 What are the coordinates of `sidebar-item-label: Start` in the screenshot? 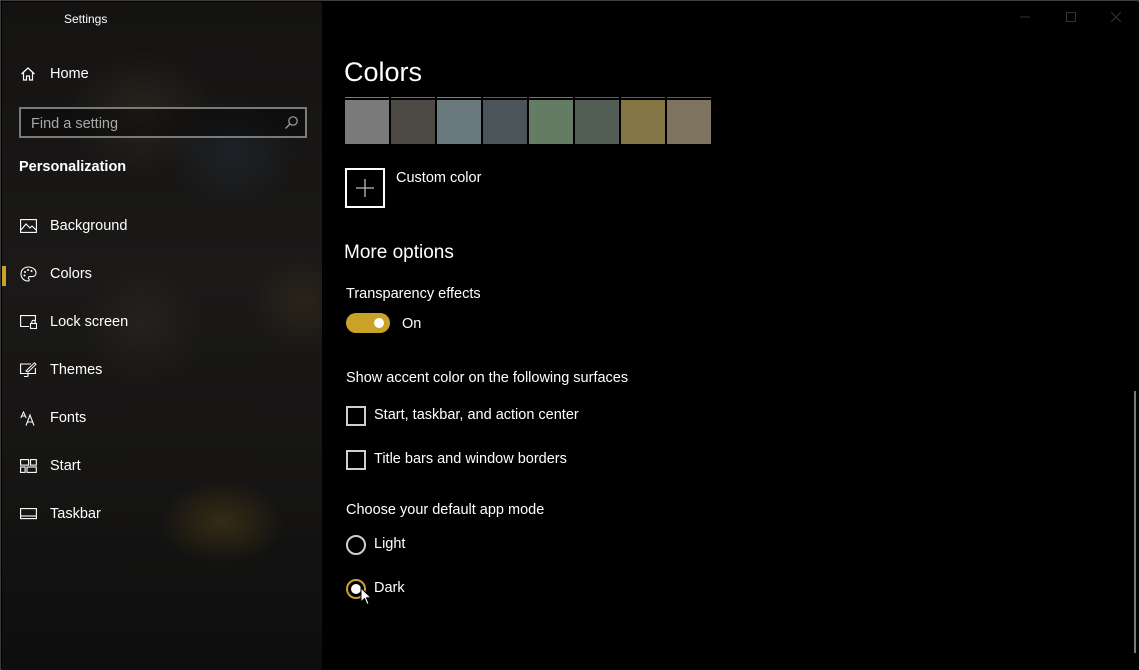 It's located at (65, 466).